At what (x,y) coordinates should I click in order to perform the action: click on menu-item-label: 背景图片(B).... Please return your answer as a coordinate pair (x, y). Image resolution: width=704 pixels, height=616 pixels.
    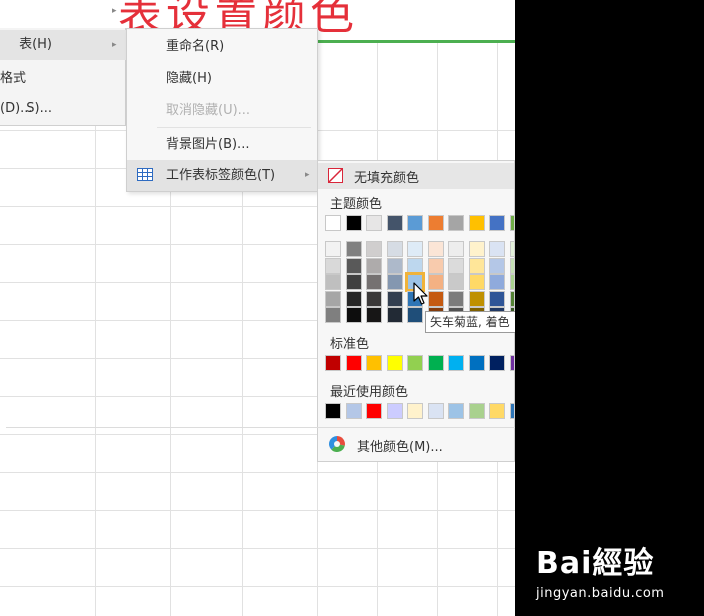
    Looking at the image, I should click on (208, 144).